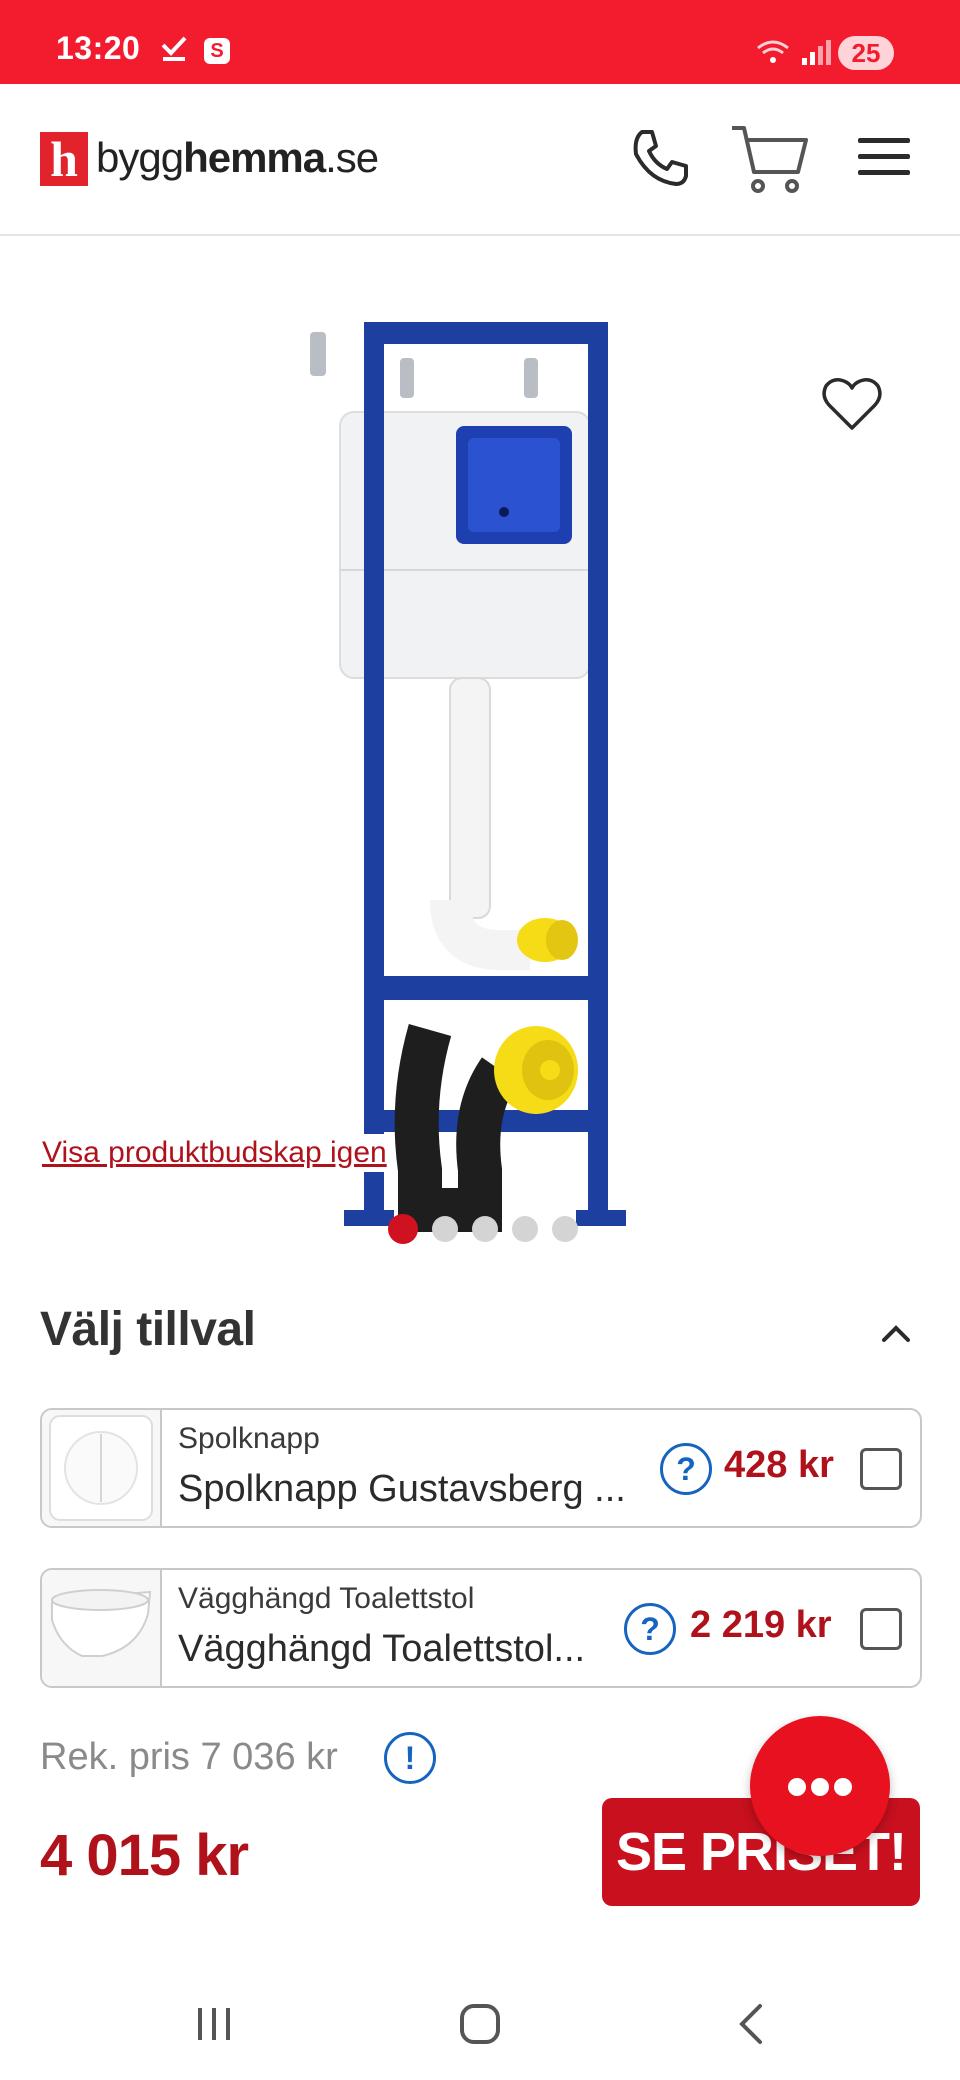 This screenshot has width=960, height=2080. Describe the element at coordinates (101, 1623) in the screenshot. I see `toilet-image` at that location.